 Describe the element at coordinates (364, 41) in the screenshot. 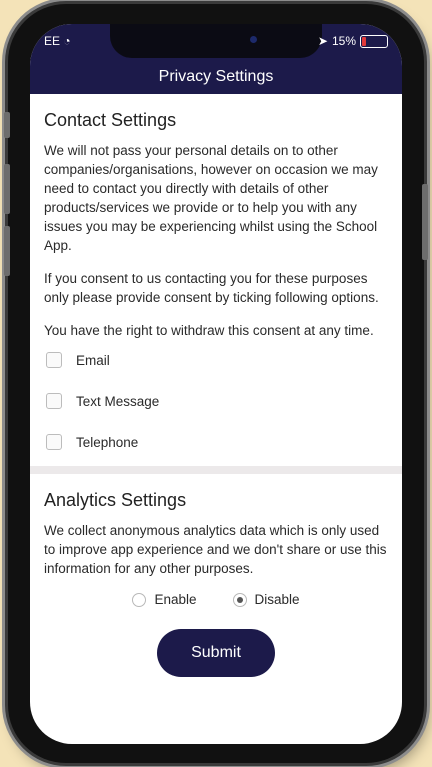

I see `battery-fill` at that location.